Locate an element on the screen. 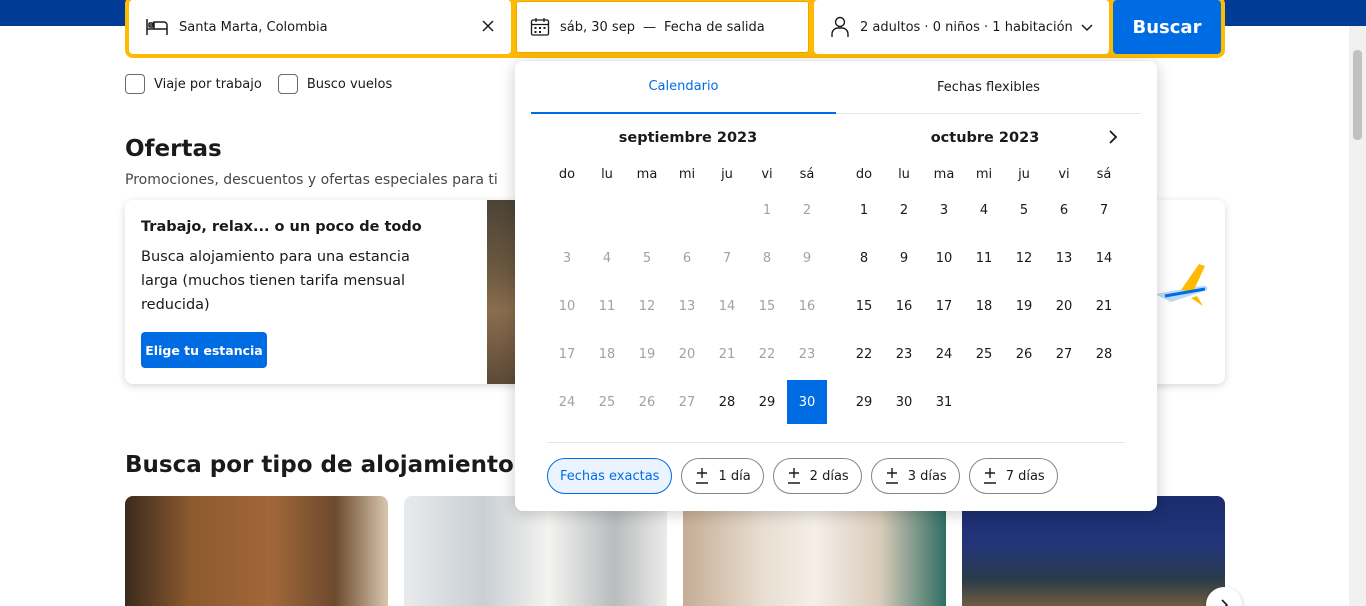  close-icon is located at coordinates (488, 26).